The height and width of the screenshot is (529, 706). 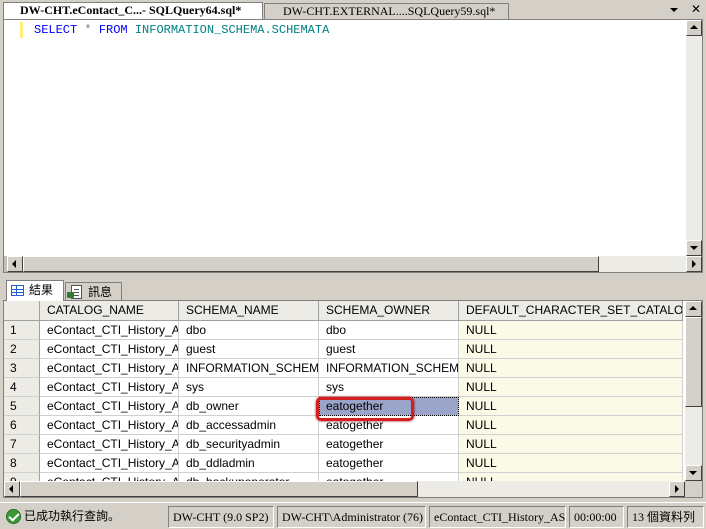 I want to click on grid-scroll-up-icon, so click(x=693, y=309).